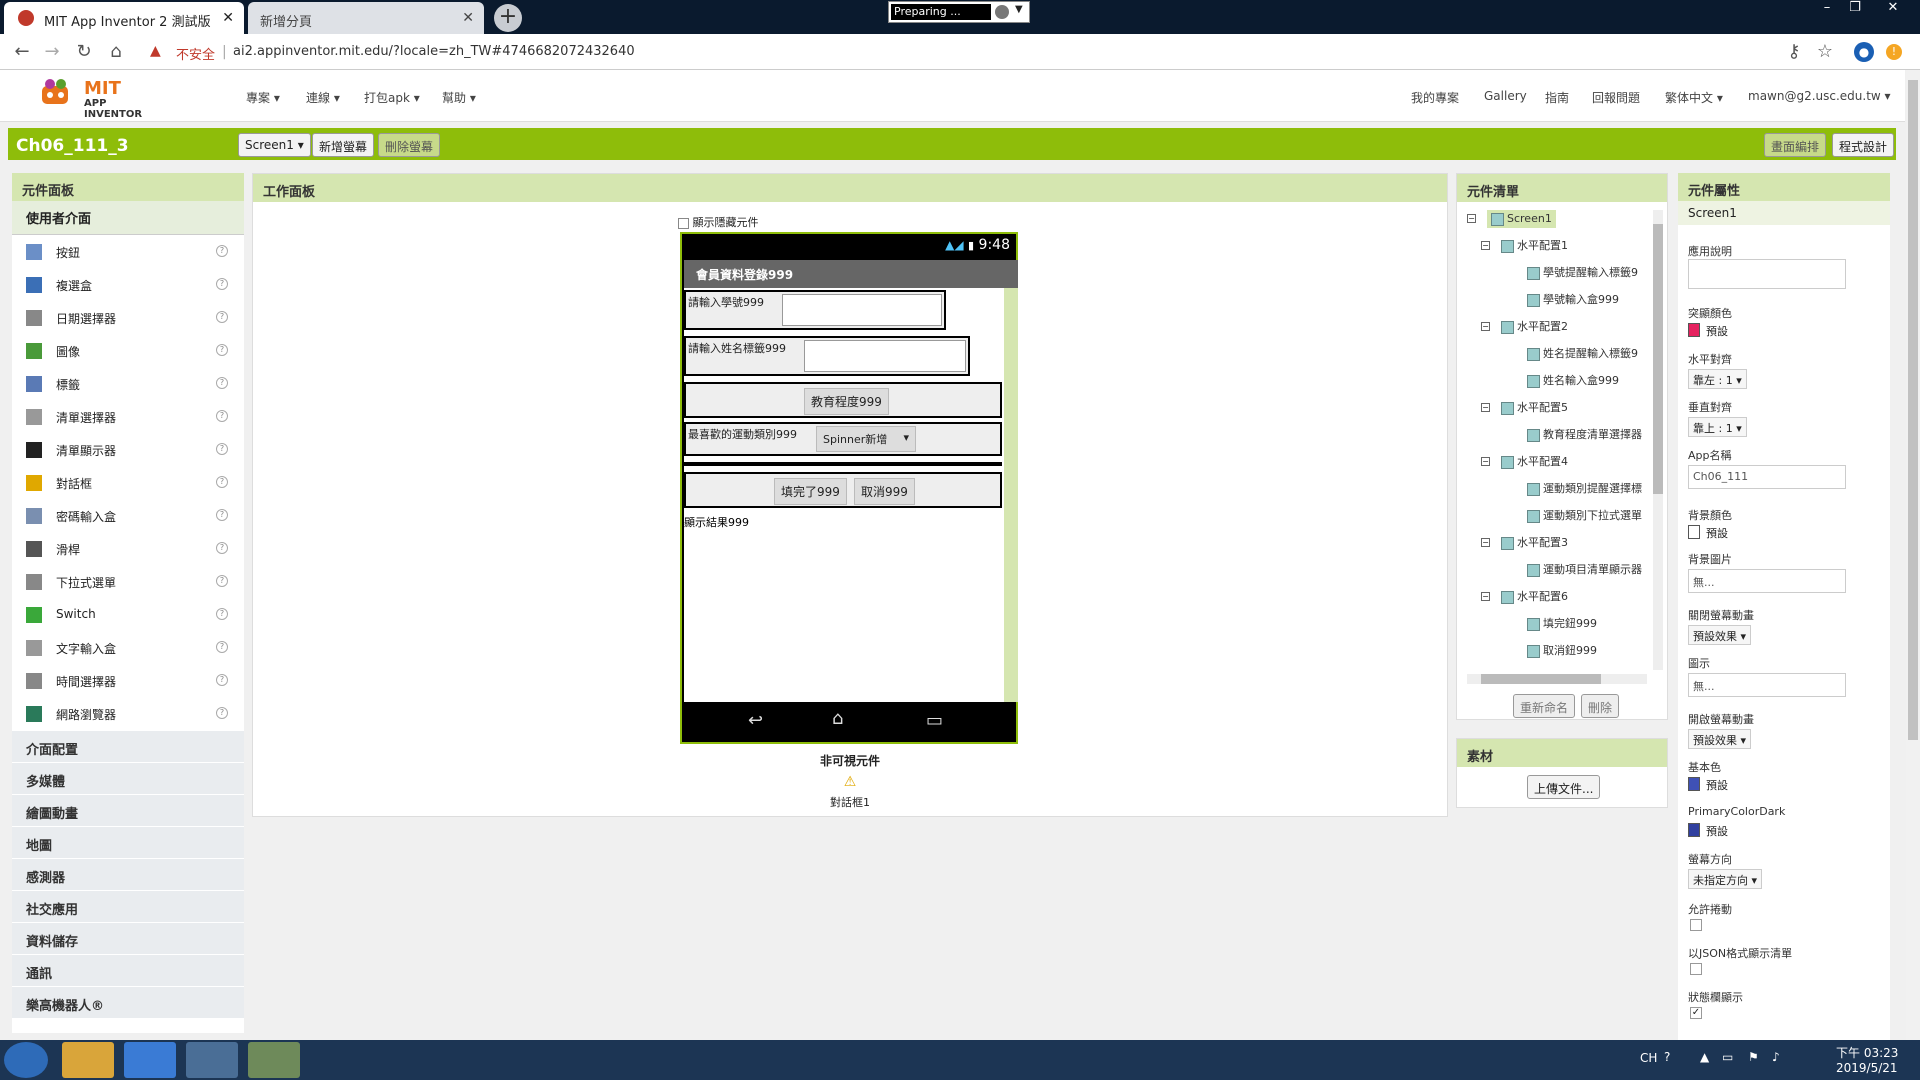  Describe the element at coordinates (1562, 650) in the screenshot. I see `tree-node: 取消鈕999` at that location.